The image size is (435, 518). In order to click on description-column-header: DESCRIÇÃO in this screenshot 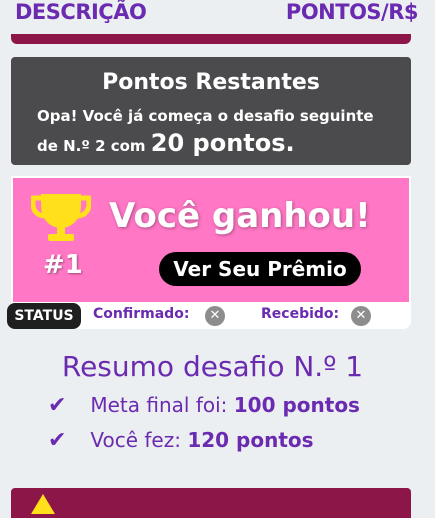, I will do `click(81, 12)`.